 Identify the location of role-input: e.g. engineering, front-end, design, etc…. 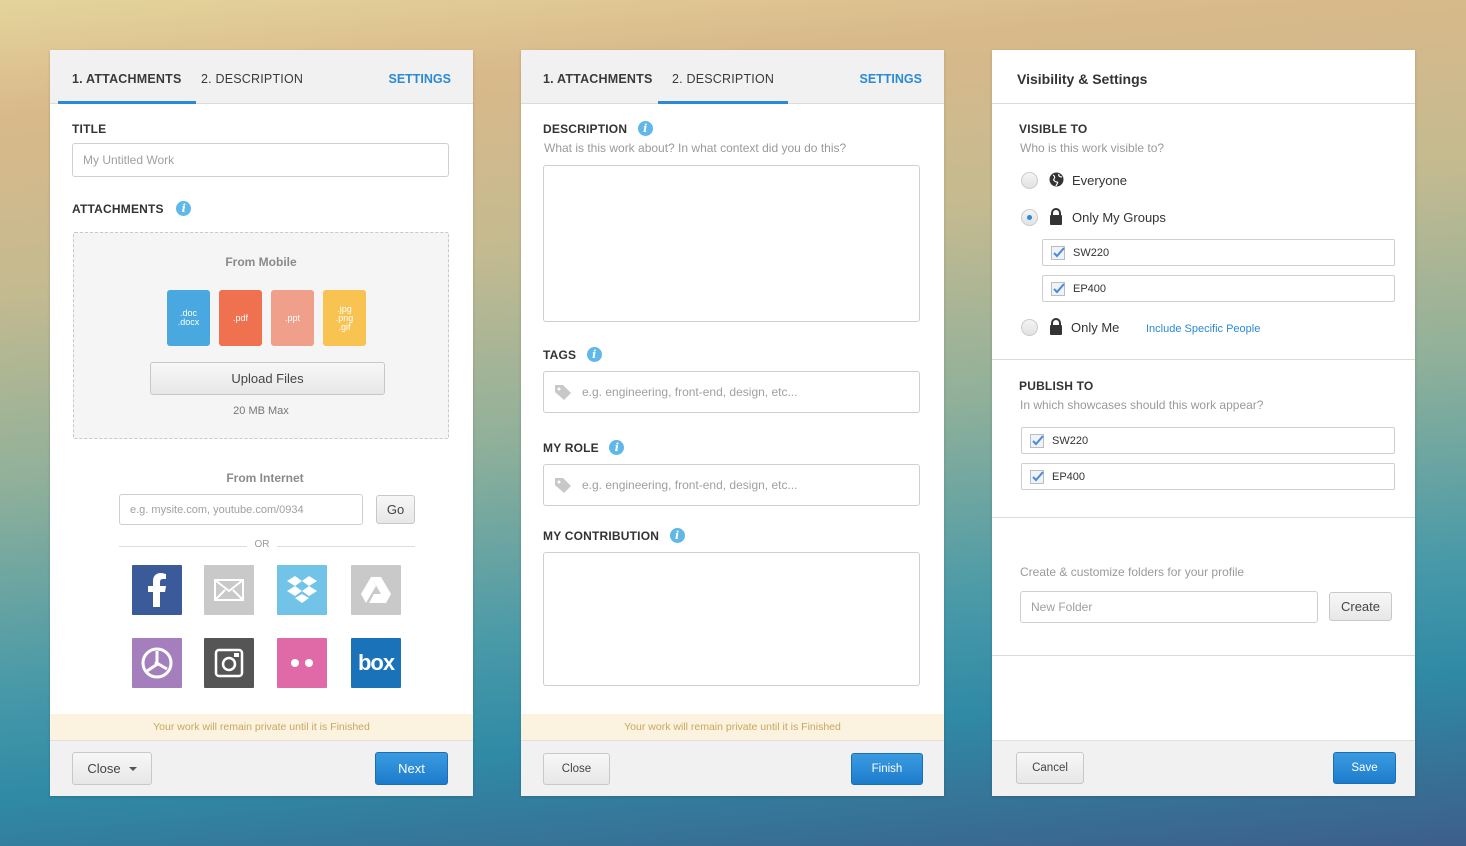
(731, 485).